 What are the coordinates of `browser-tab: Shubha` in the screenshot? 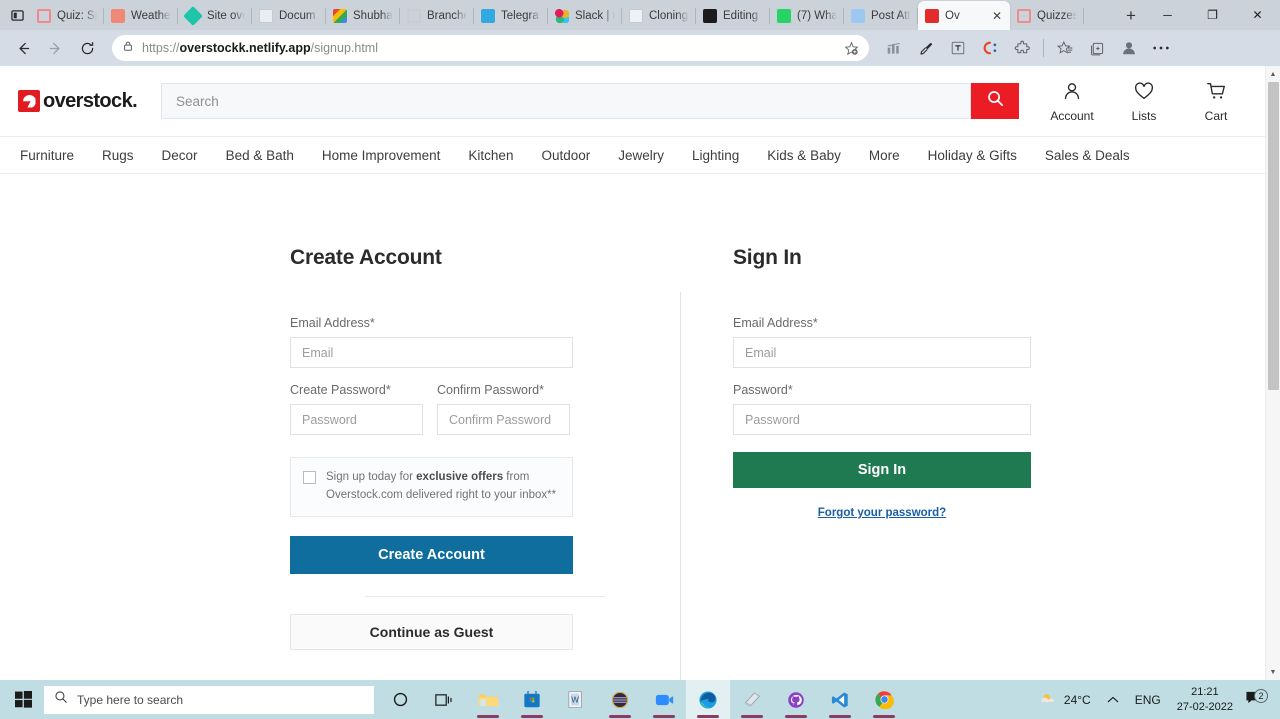 It's located at (363, 16).